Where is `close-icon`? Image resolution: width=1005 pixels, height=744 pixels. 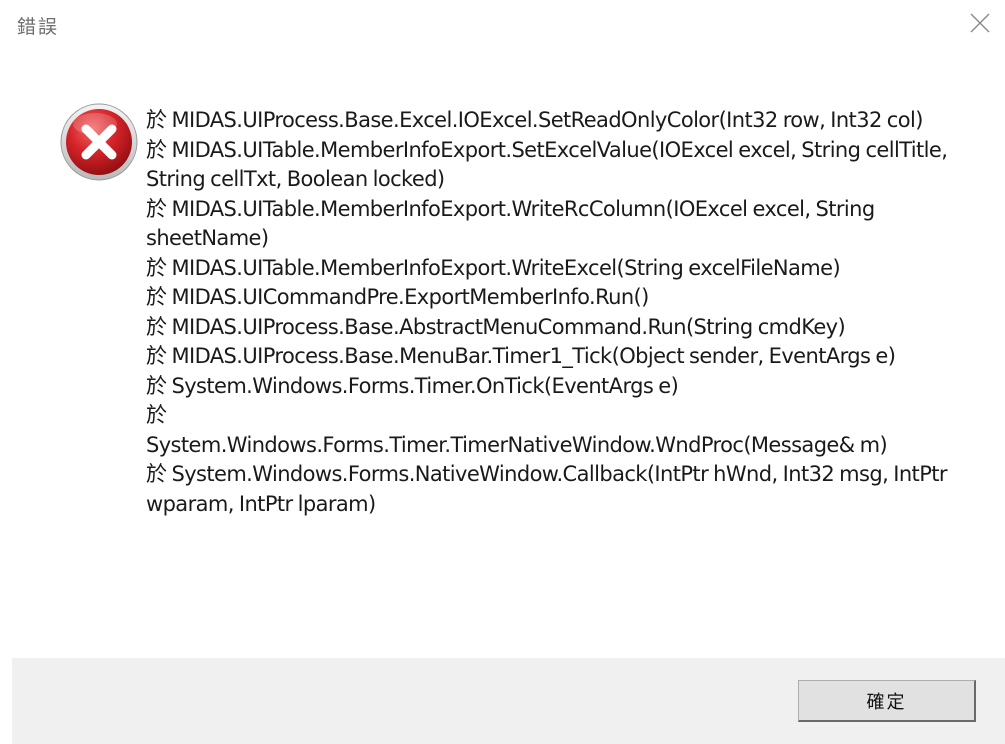 close-icon is located at coordinates (980, 23).